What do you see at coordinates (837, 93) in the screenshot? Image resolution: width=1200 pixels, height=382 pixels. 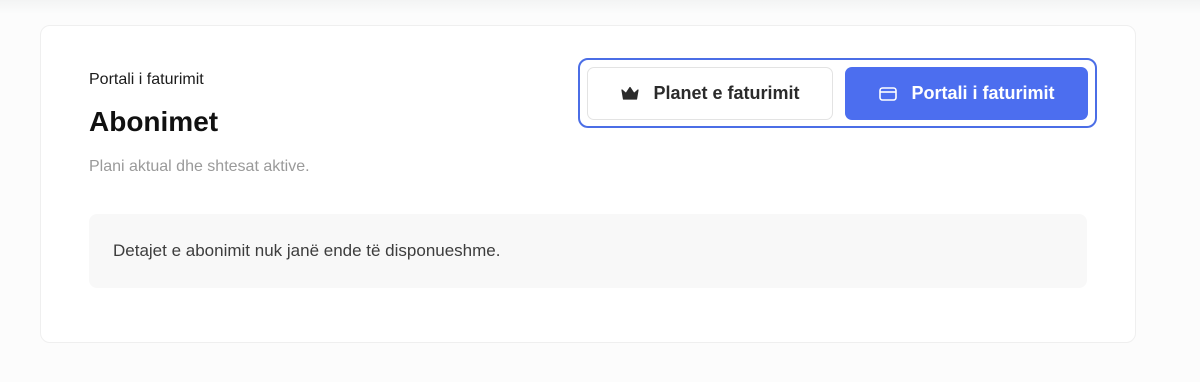 I see `billing-actions-group: Planet e faturimit Portali i faturimit` at bounding box center [837, 93].